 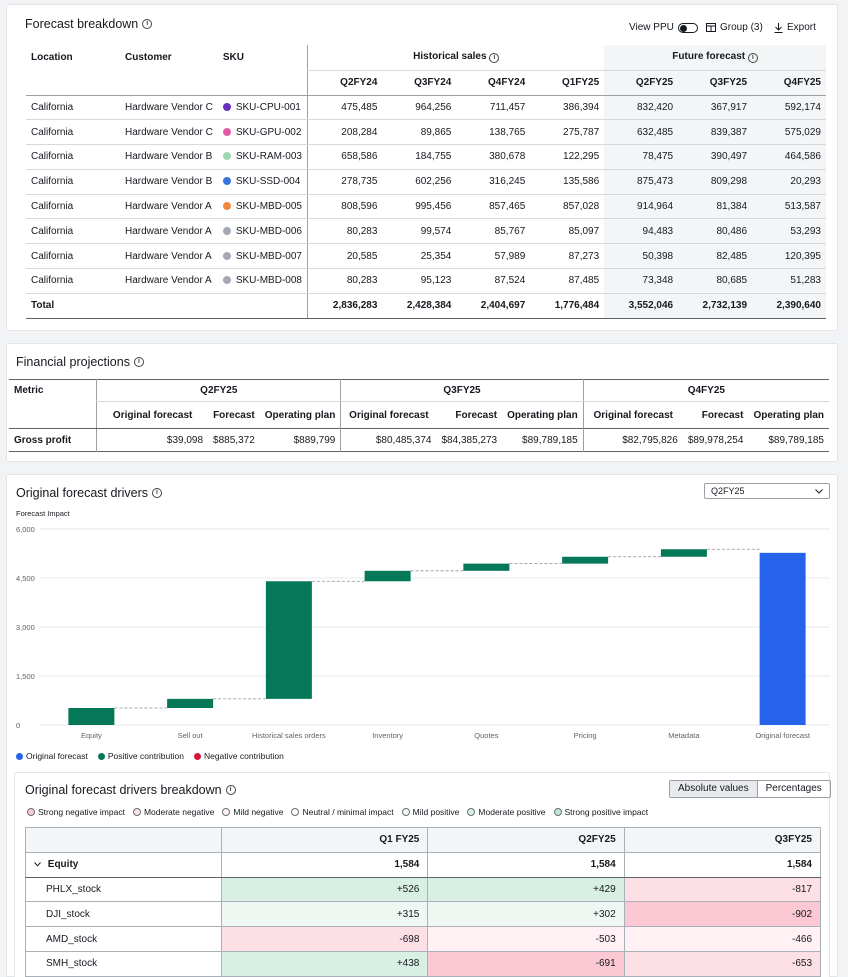 I want to click on sub-original-label: Original forecast, so click(x=633, y=415).